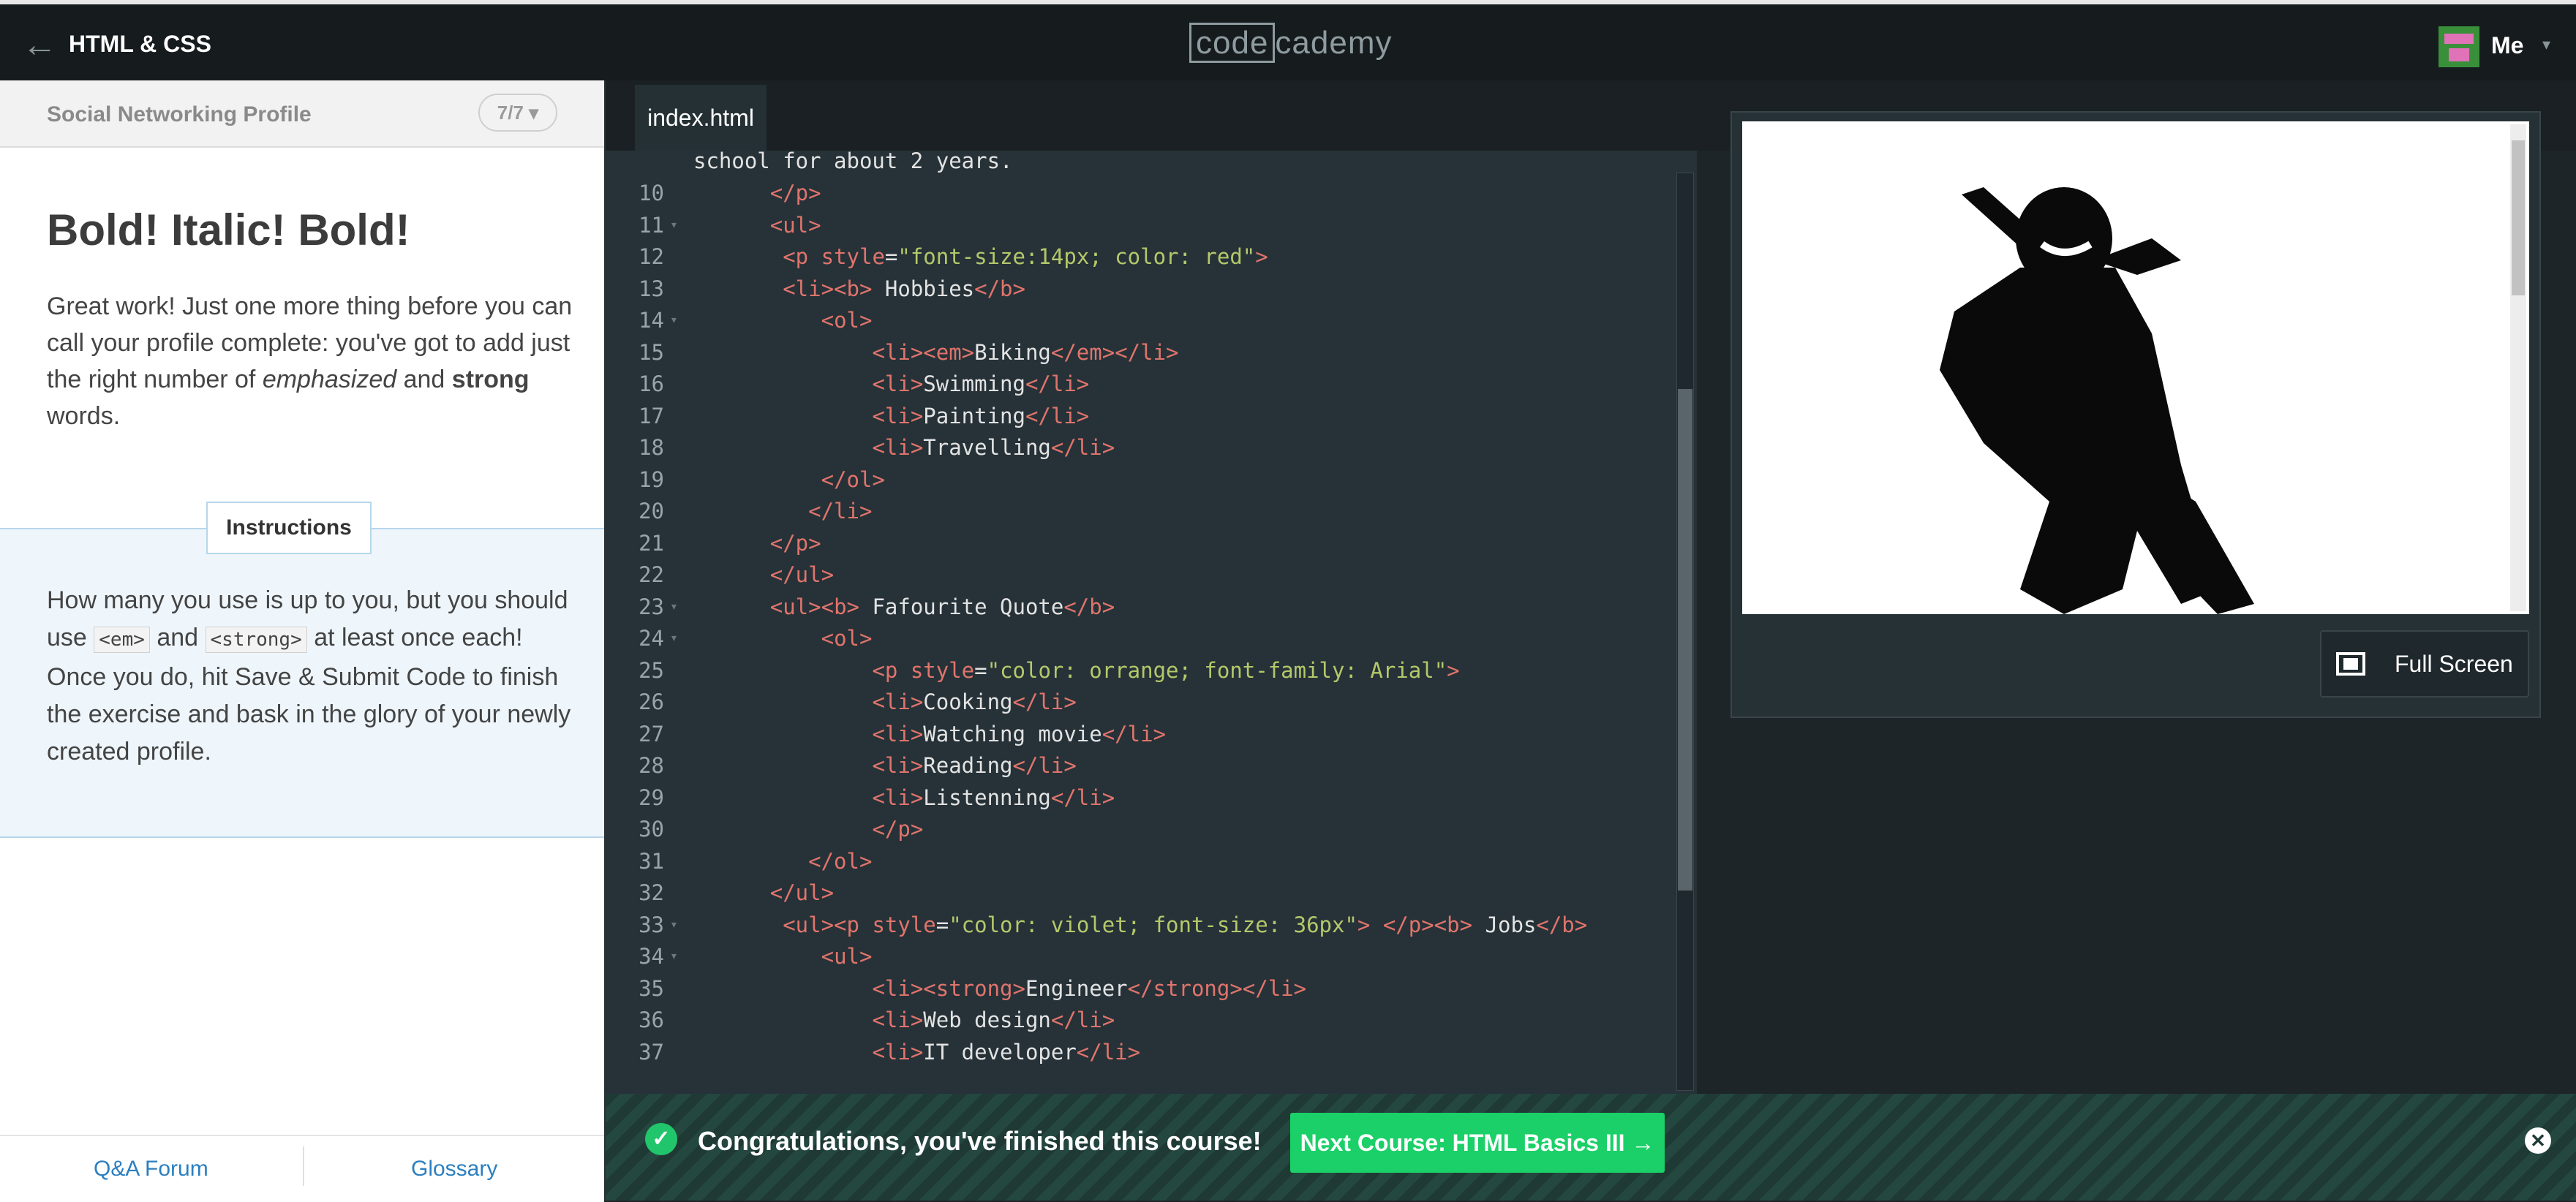 The height and width of the screenshot is (1202, 2576). I want to click on line-number: 13, so click(651, 288).